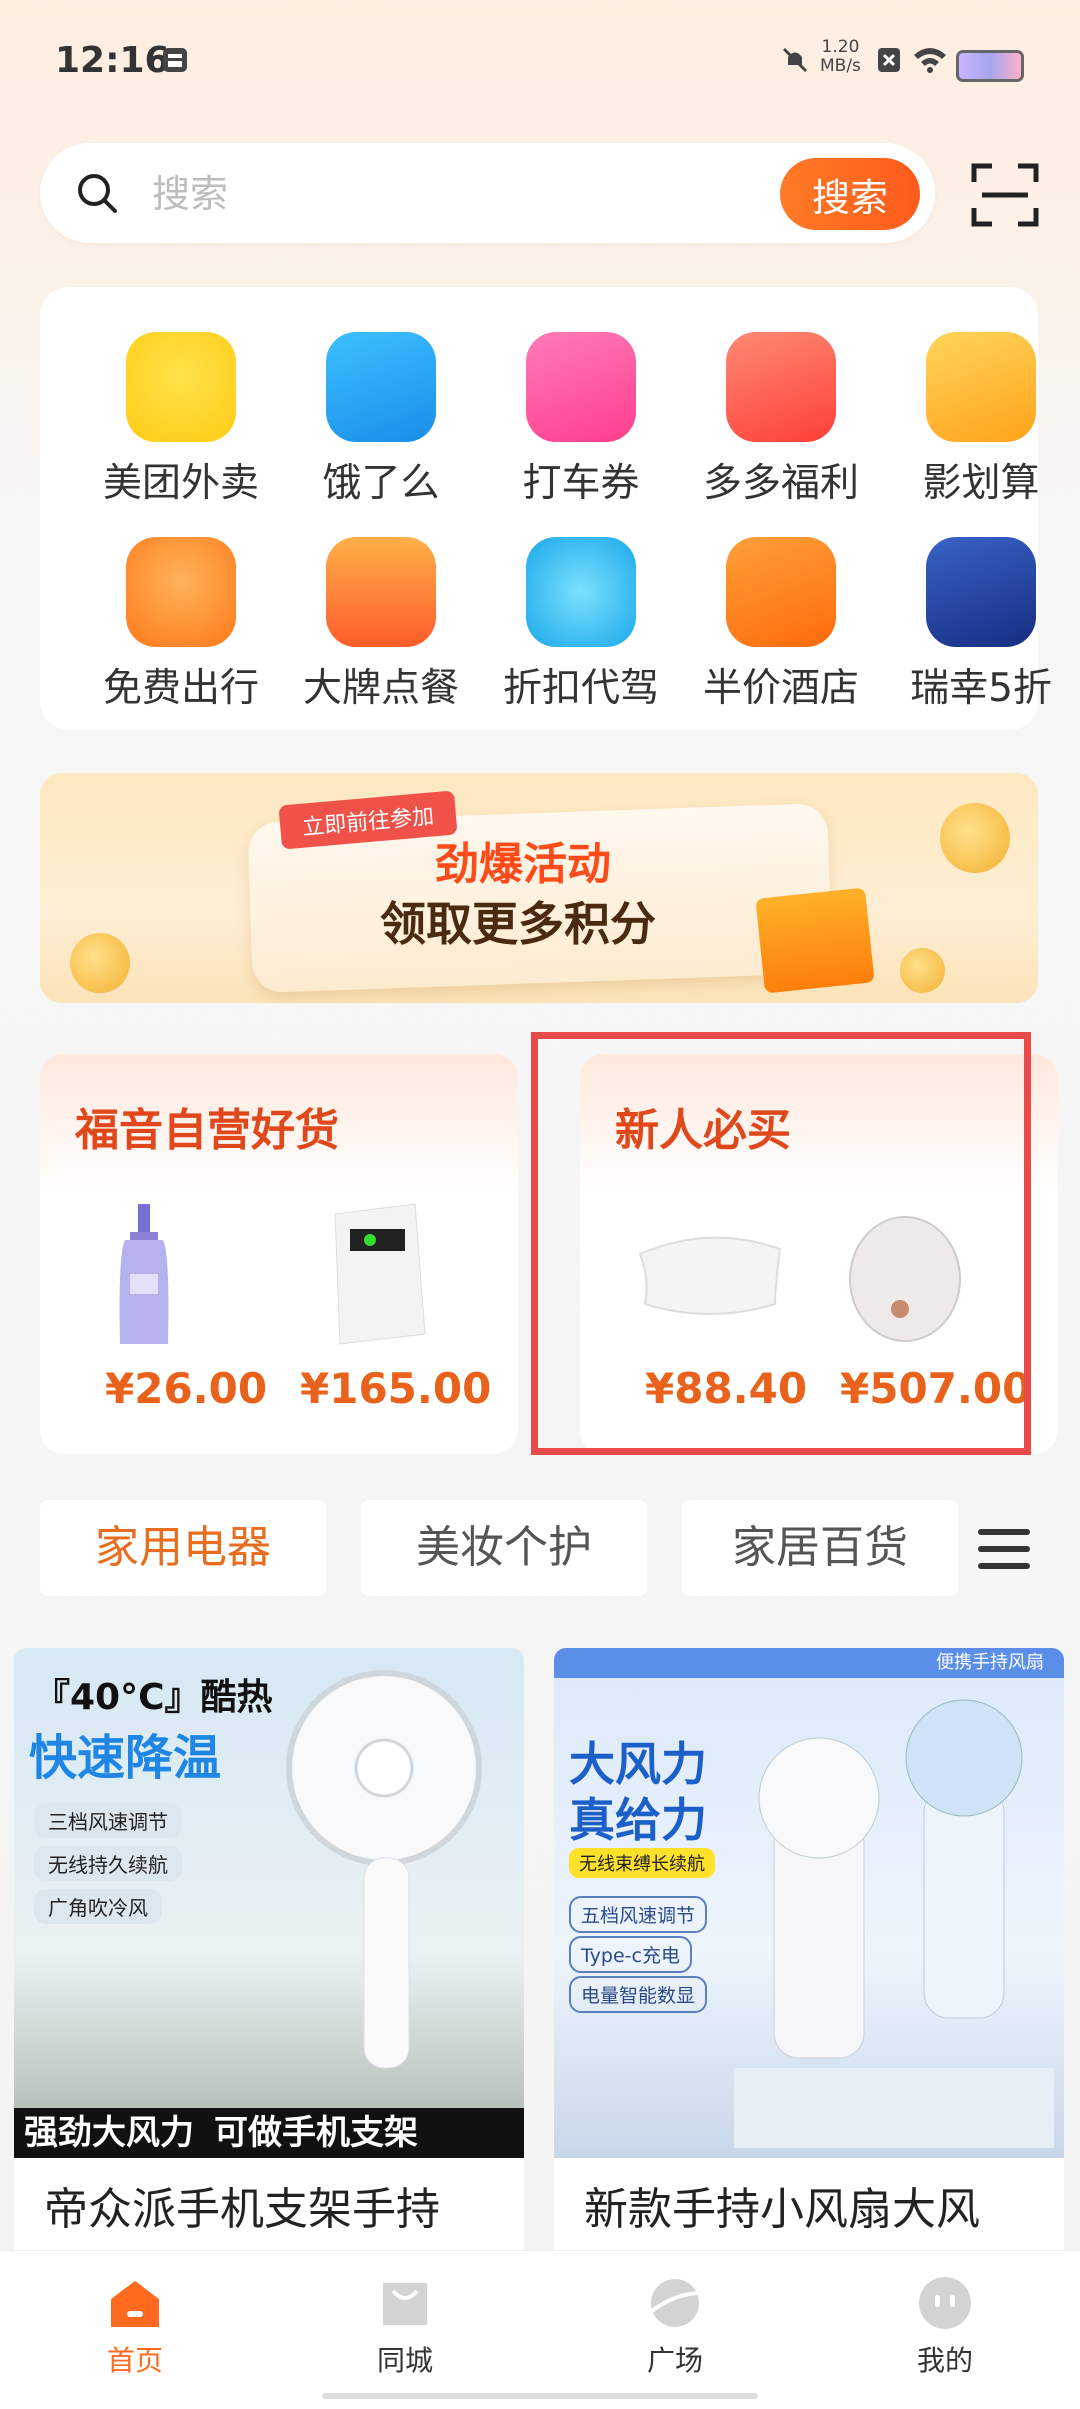  What do you see at coordinates (944, 2360) in the screenshot?
I see `nav-label: 我的` at bounding box center [944, 2360].